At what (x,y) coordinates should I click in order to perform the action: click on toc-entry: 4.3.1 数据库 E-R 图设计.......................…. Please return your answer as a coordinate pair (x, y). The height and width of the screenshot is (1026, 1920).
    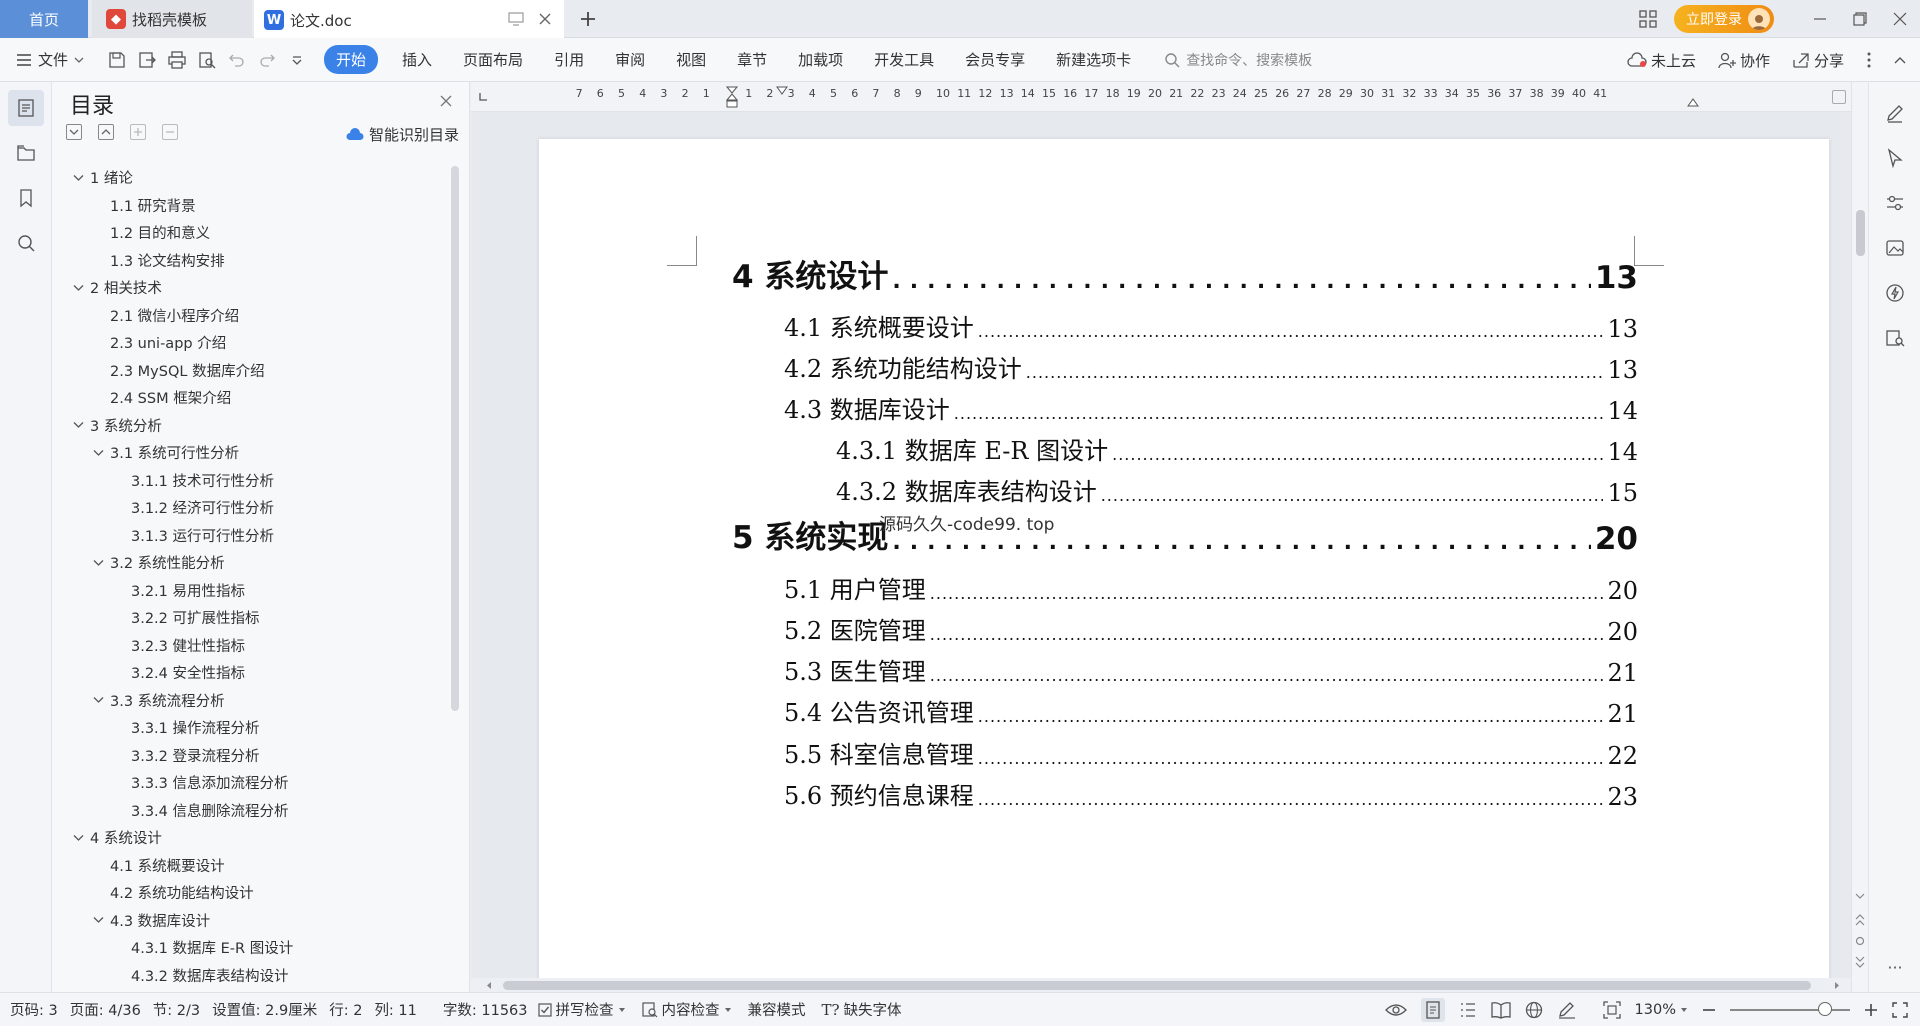
    Looking at the image, I should click on (1237, 448).